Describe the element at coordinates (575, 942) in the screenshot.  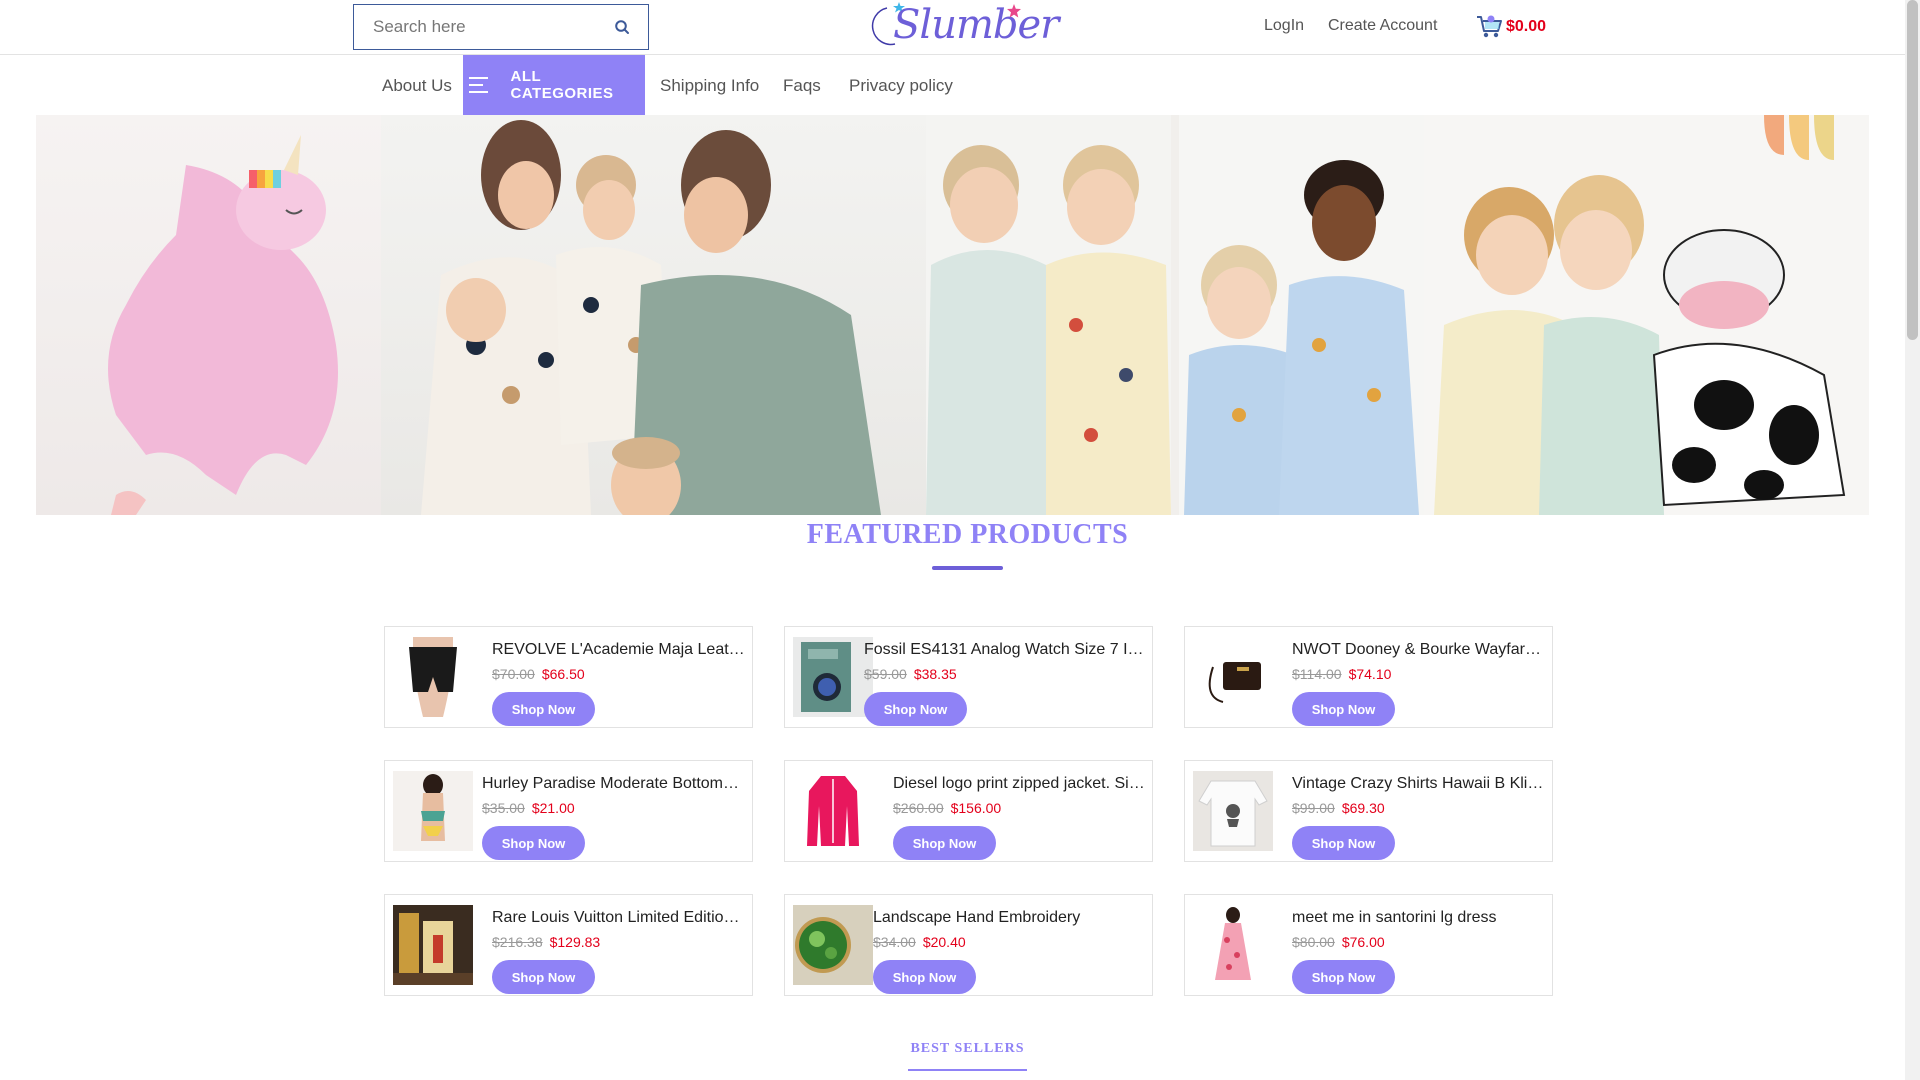
I see `sale-price: $129.83` at that location.